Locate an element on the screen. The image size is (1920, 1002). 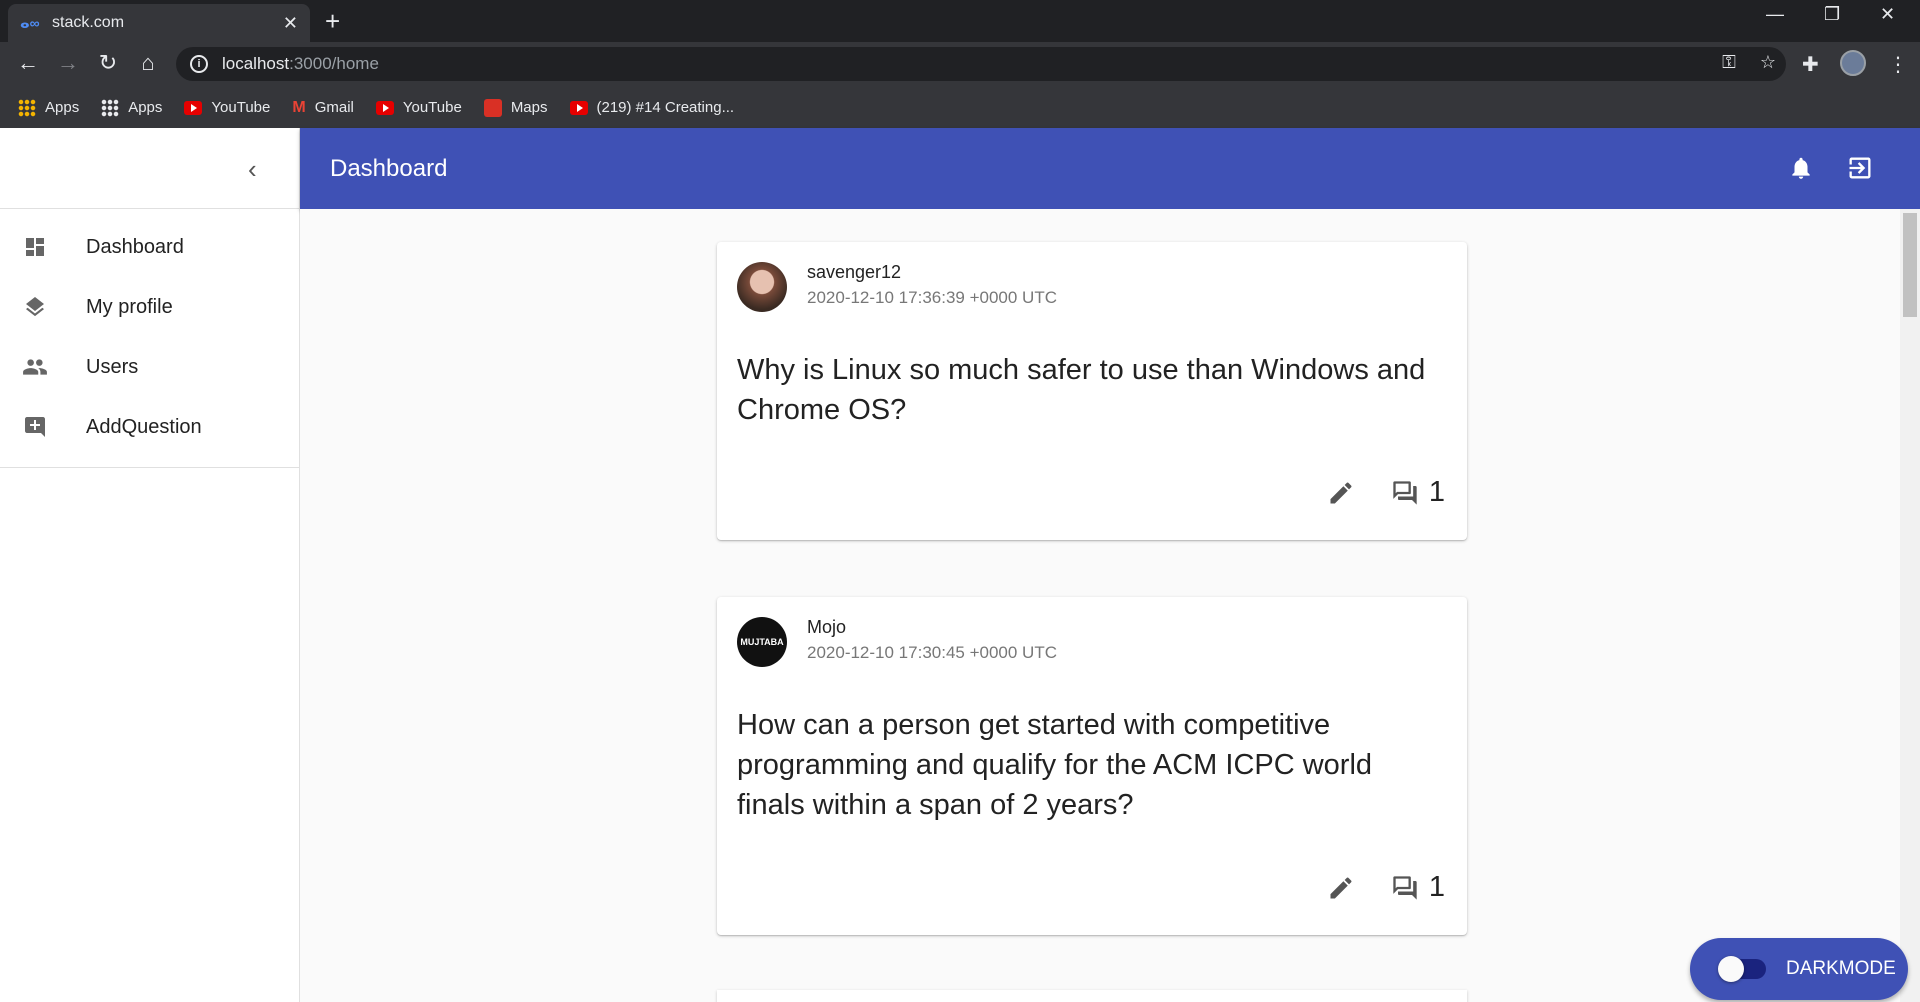
gmail-icon: M is located at coordinates (299, 107).